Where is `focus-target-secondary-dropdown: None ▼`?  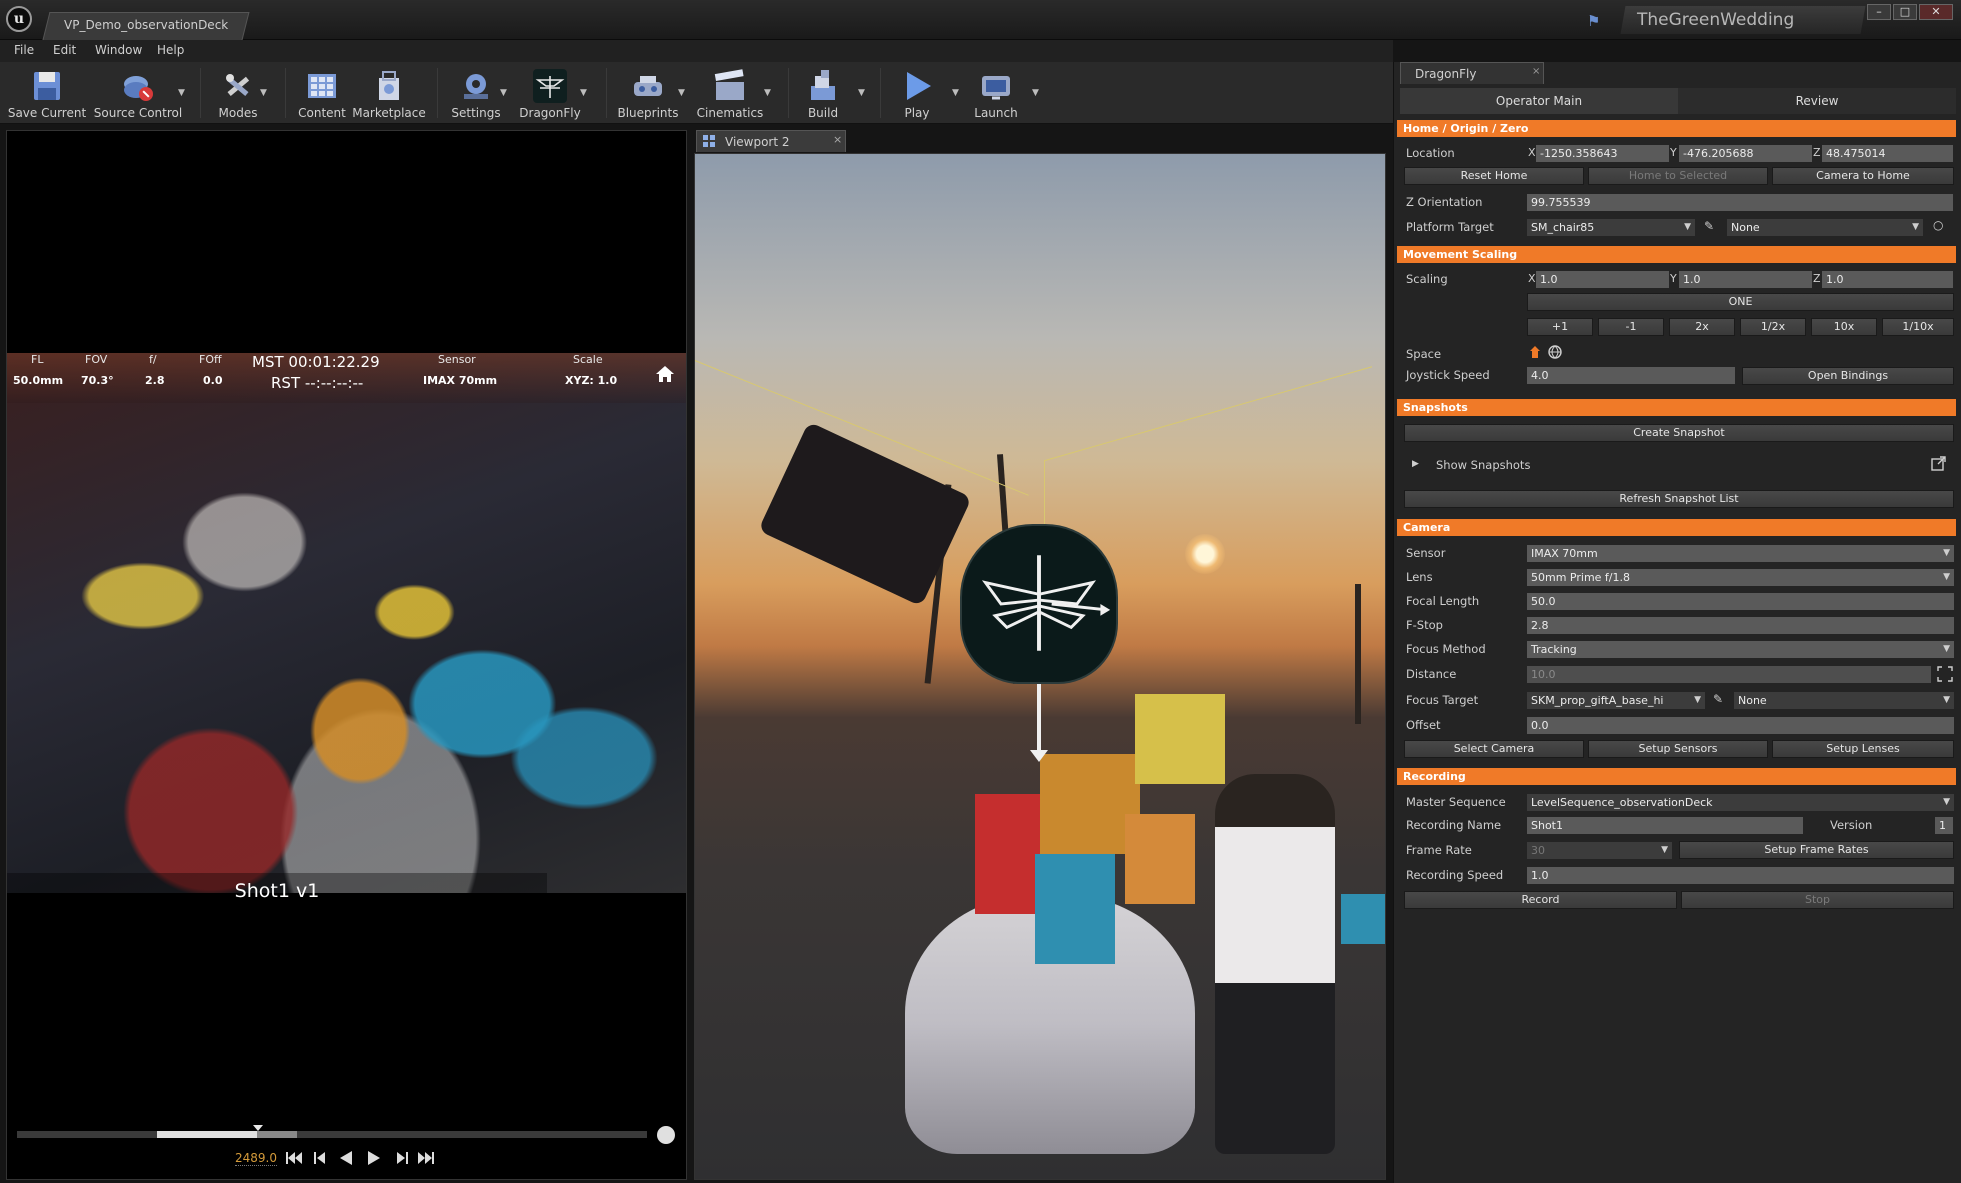 focus-target-secondary-dropdown: None ▼ is located at coordinates (1844, 700).